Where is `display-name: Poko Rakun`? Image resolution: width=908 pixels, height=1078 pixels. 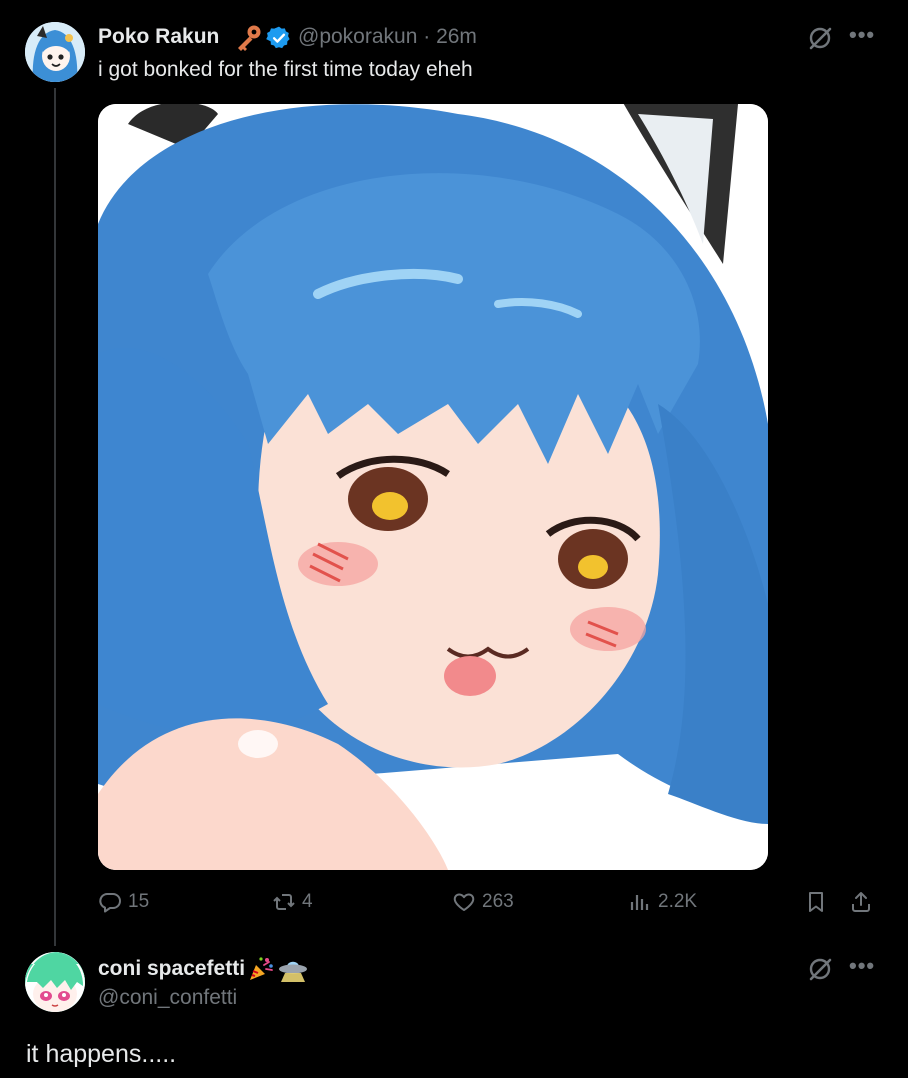
display-name: Poko Rakun is located at coordinates (158, 37).